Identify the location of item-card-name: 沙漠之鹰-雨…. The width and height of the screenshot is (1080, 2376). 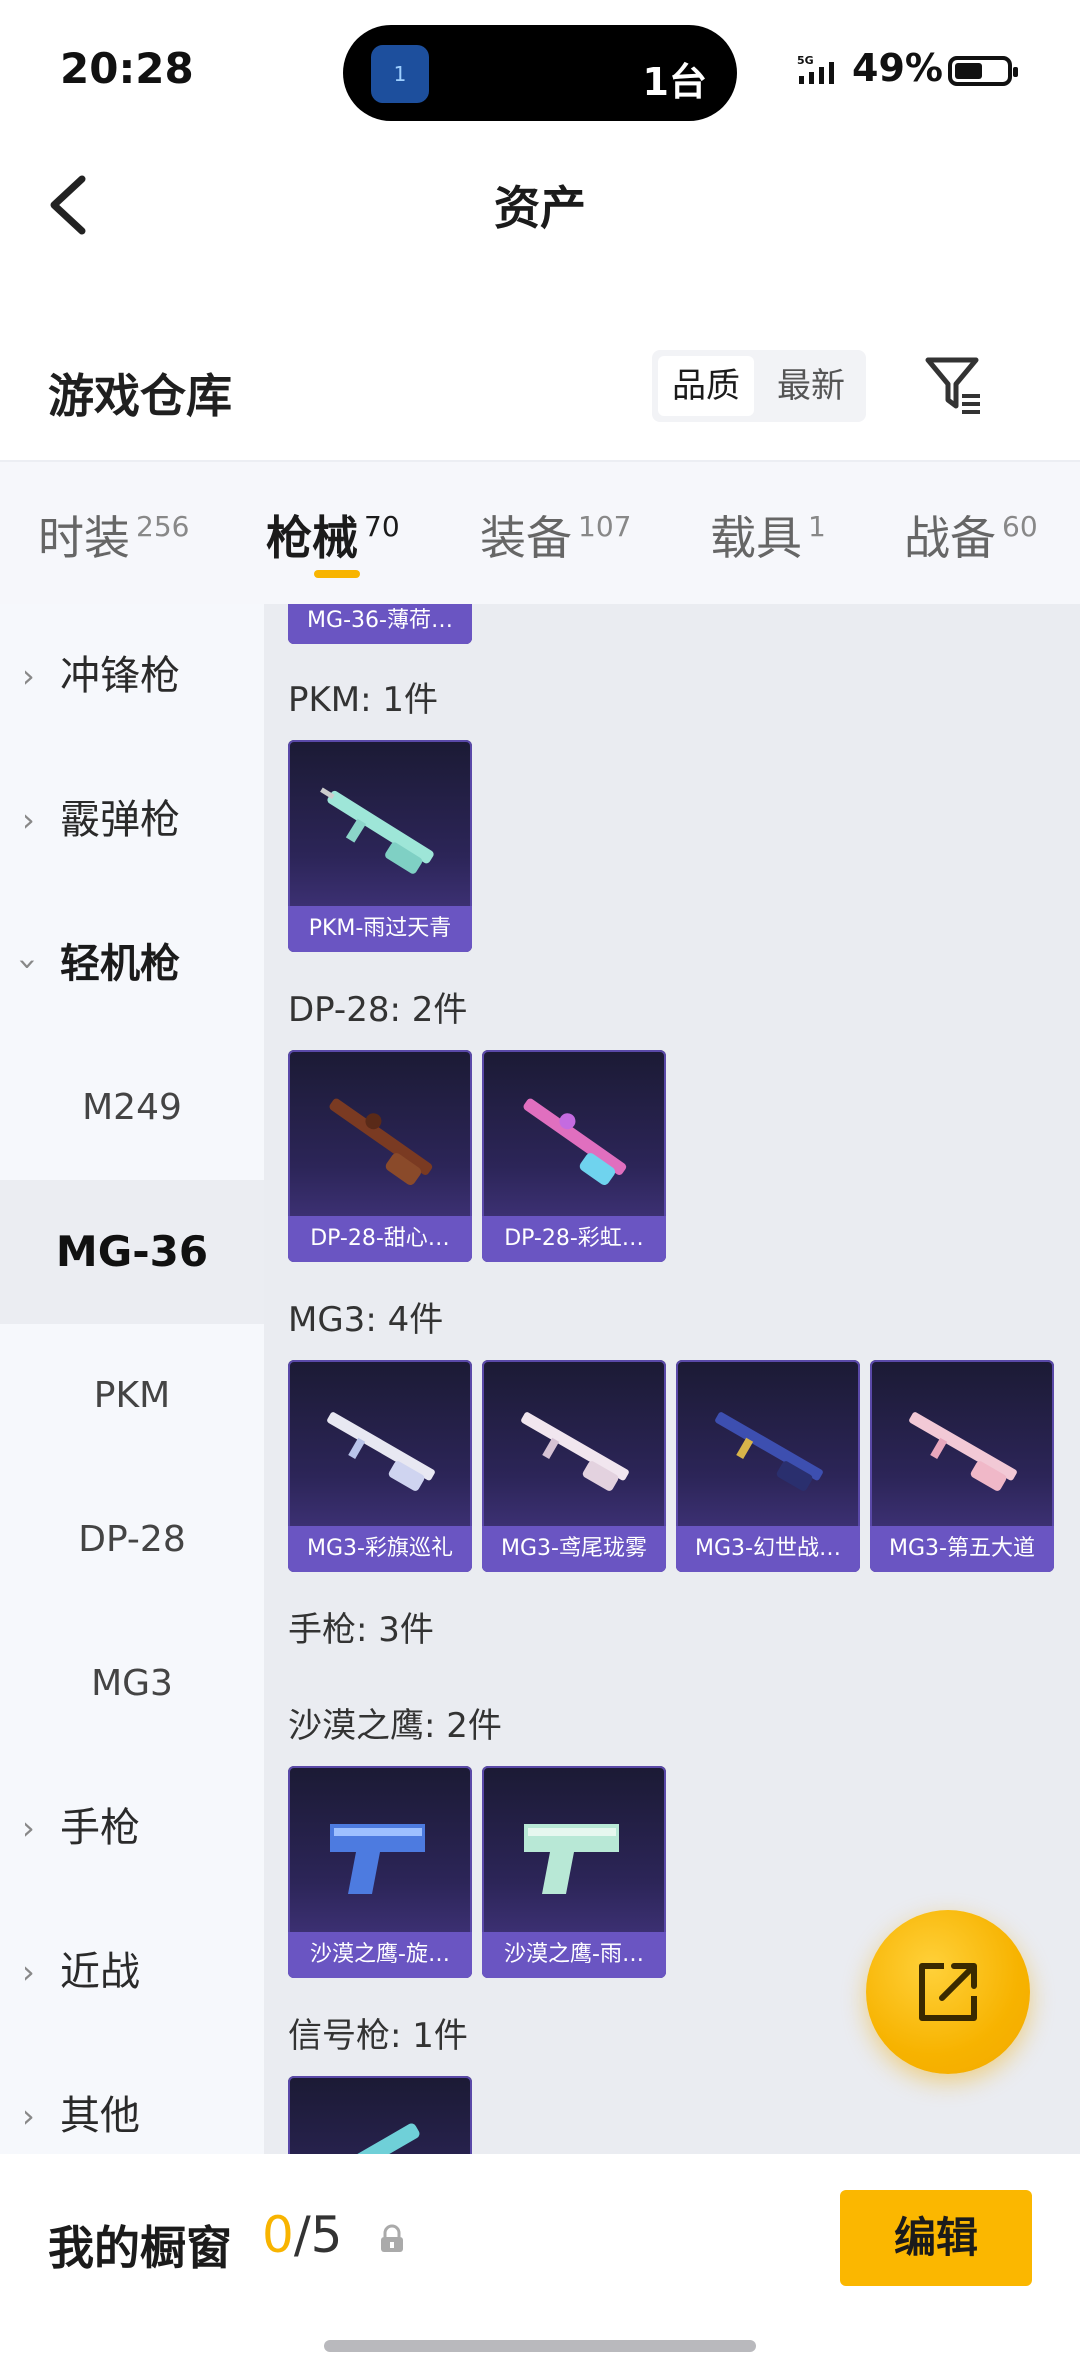
(574, 1955).